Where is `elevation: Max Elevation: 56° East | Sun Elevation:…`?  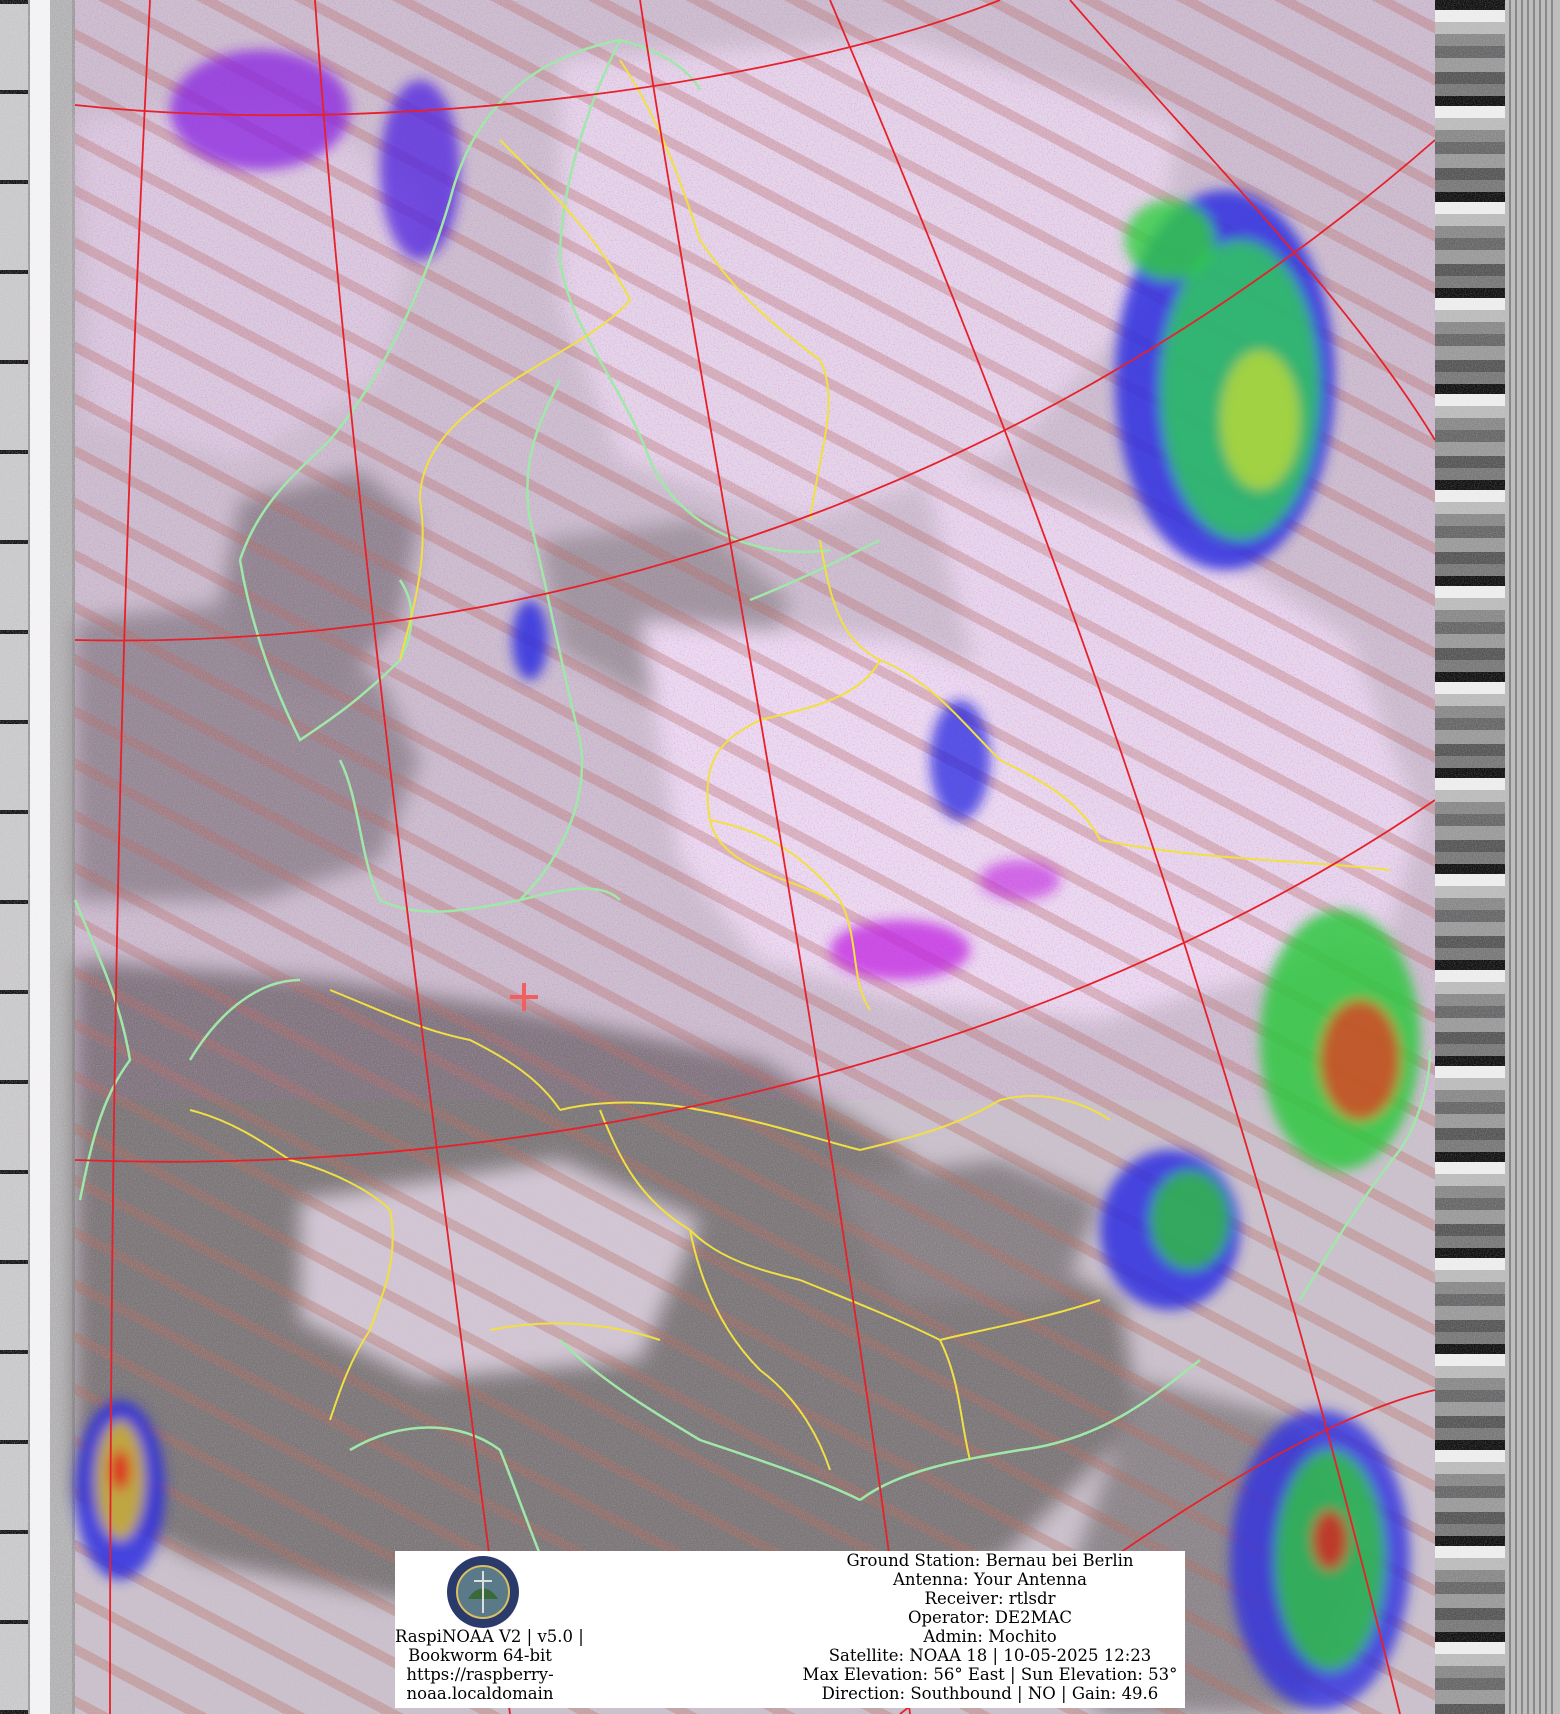
elevation: Max Elevation: 56° East | Sun Elevation:… is located at coordinates (990, 1674).